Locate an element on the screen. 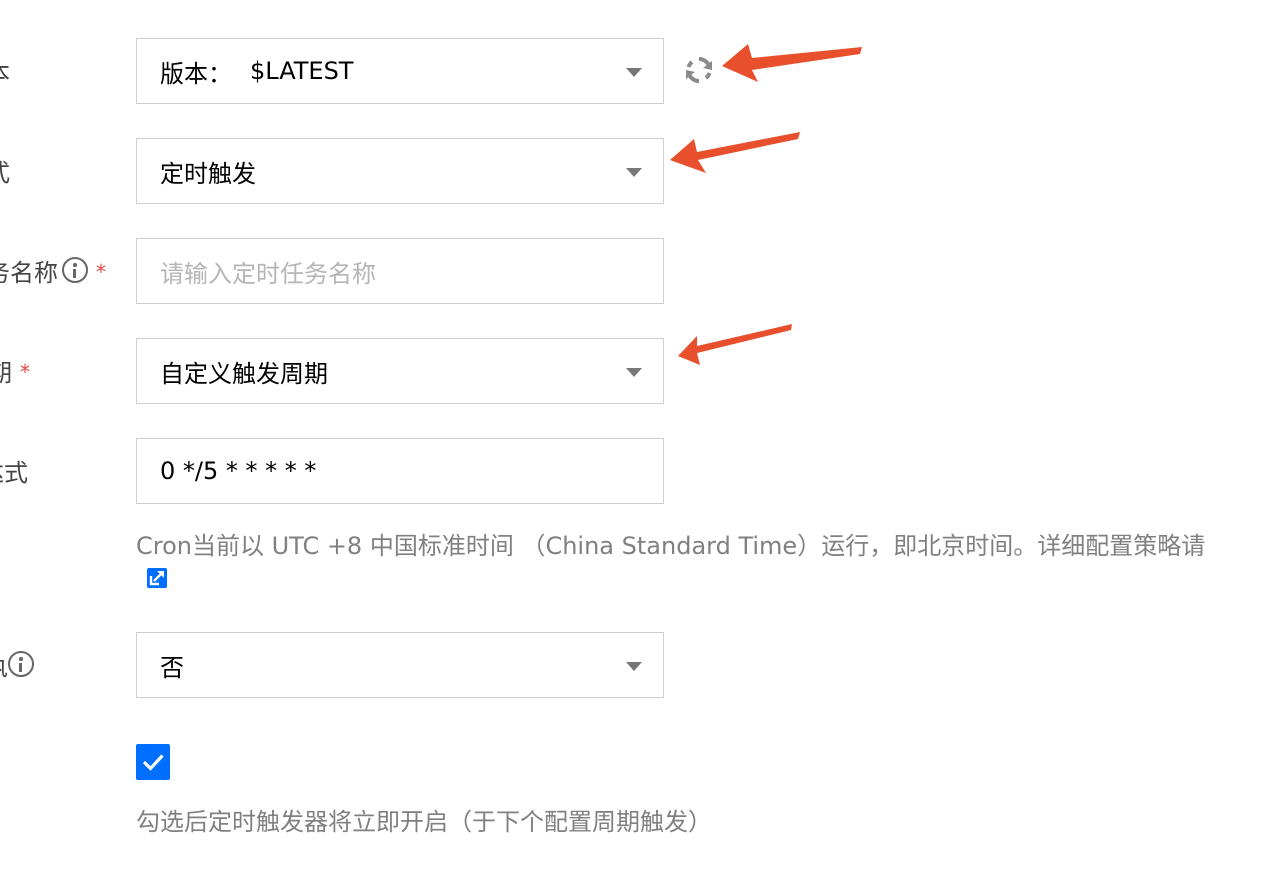 The image size is (1268, 870). async-option-label: 执 is located at coordinates (17, 664).